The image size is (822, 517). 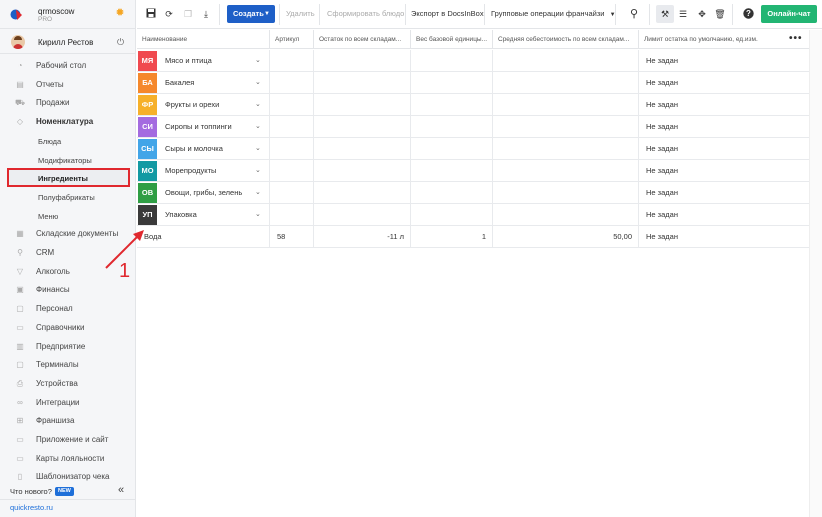 What do you see at coordinates (169, 14) in the screenshot?
I see `refresh-icon: ⟳` at bounding box center [169, 14].